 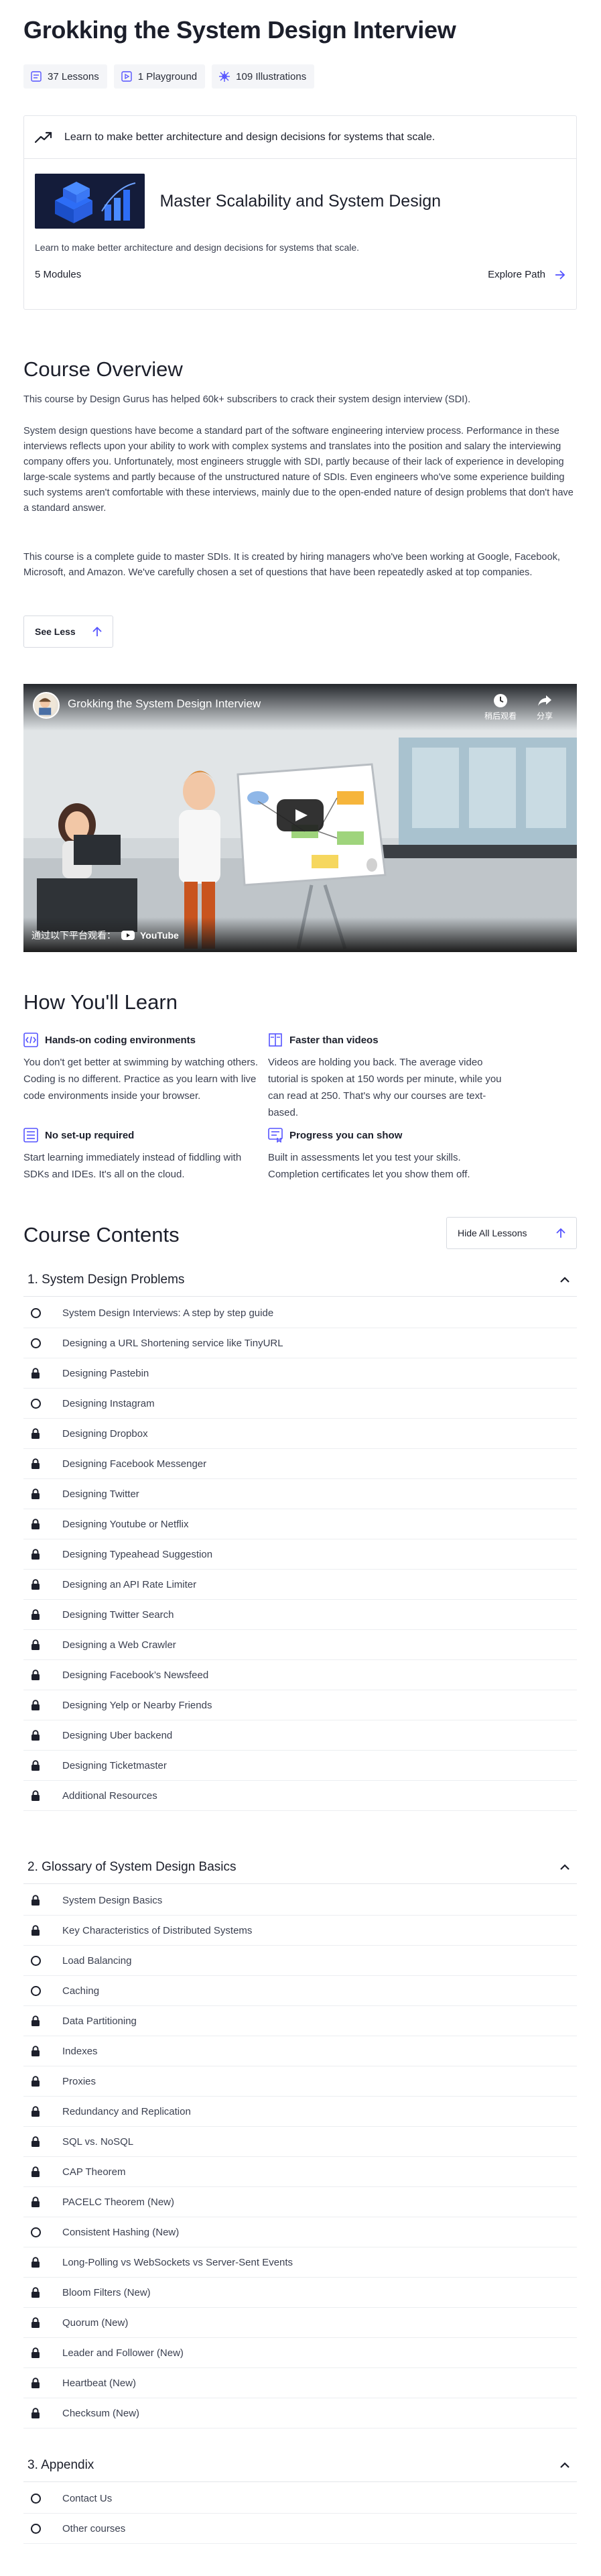 What do you see at coordinates (300, 1280) in the screenshot?
I see `module-header: 1. System Design Problems` at bounding box center [300, 1280].